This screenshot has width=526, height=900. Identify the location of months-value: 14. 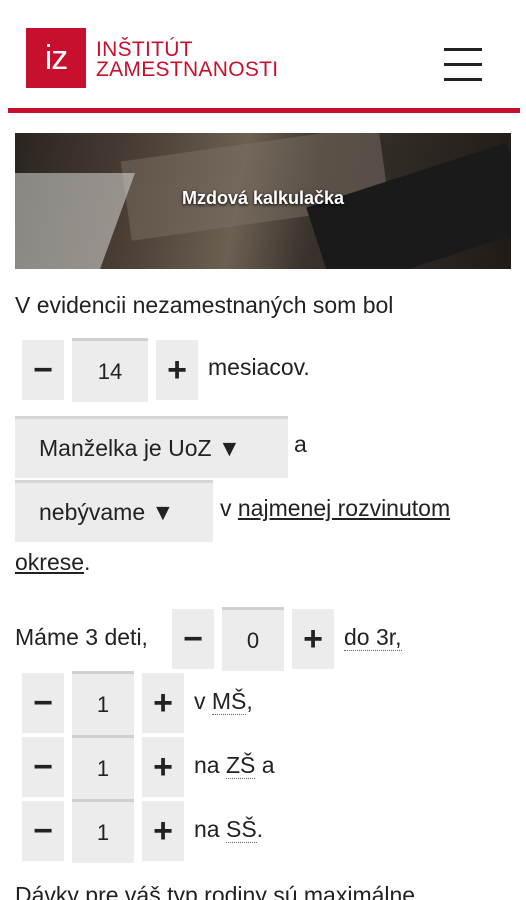
(110, 370).